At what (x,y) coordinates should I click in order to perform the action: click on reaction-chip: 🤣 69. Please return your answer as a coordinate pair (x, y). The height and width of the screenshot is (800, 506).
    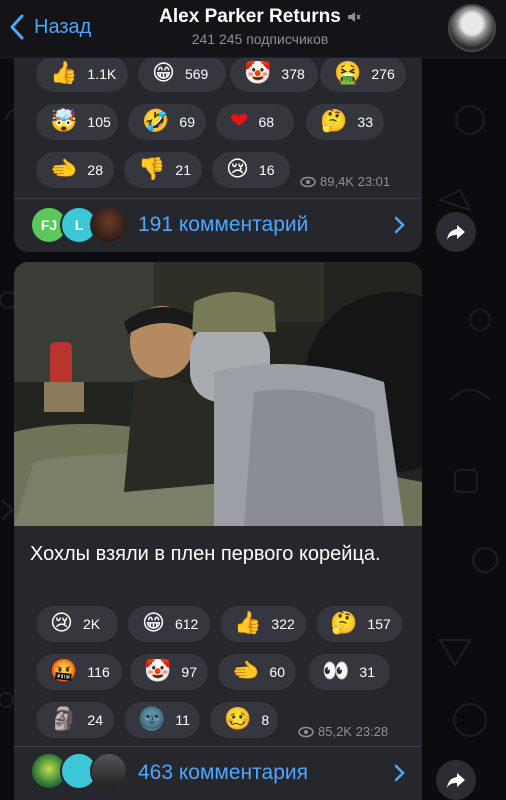
    Looking at the image, I should click on (167, 122).